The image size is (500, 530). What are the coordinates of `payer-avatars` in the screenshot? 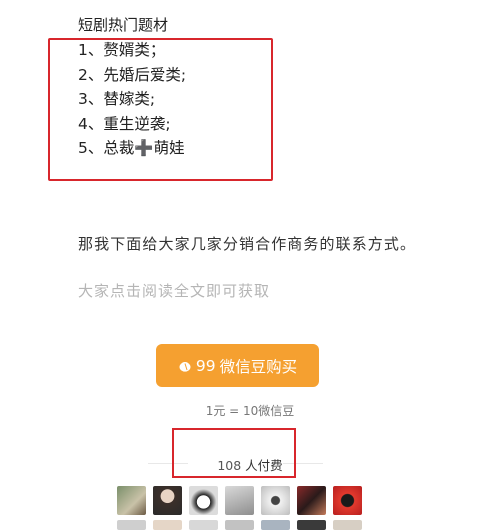 It's located at (239, 500).